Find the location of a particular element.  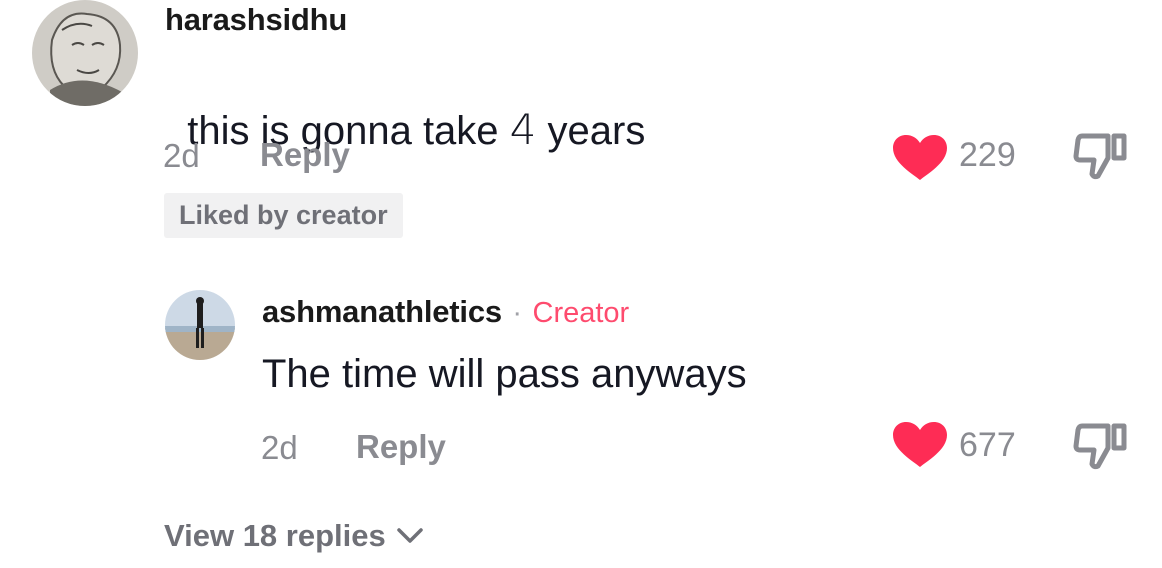

view-replies-button: View 18 replies is located at coordinates (294, 536).